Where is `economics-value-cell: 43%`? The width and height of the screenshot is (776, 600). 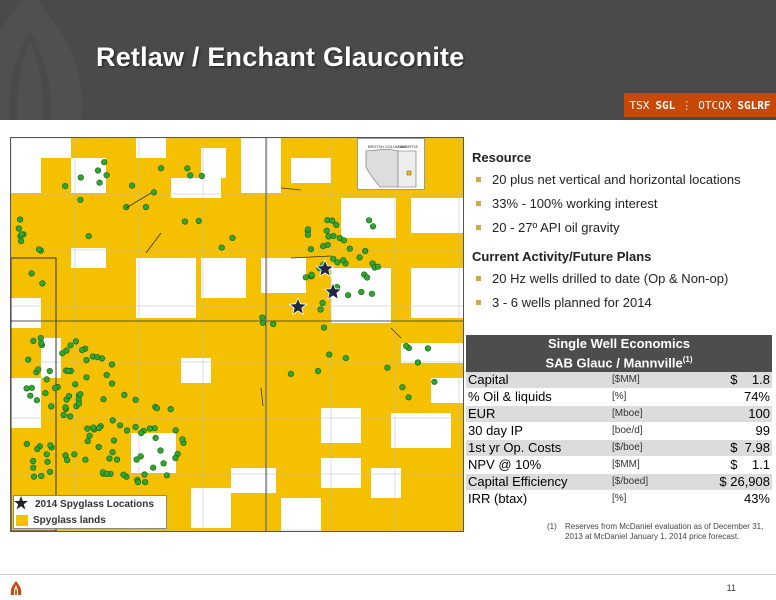 economics-value-cell: 43% is located at coordinates (739, 499).